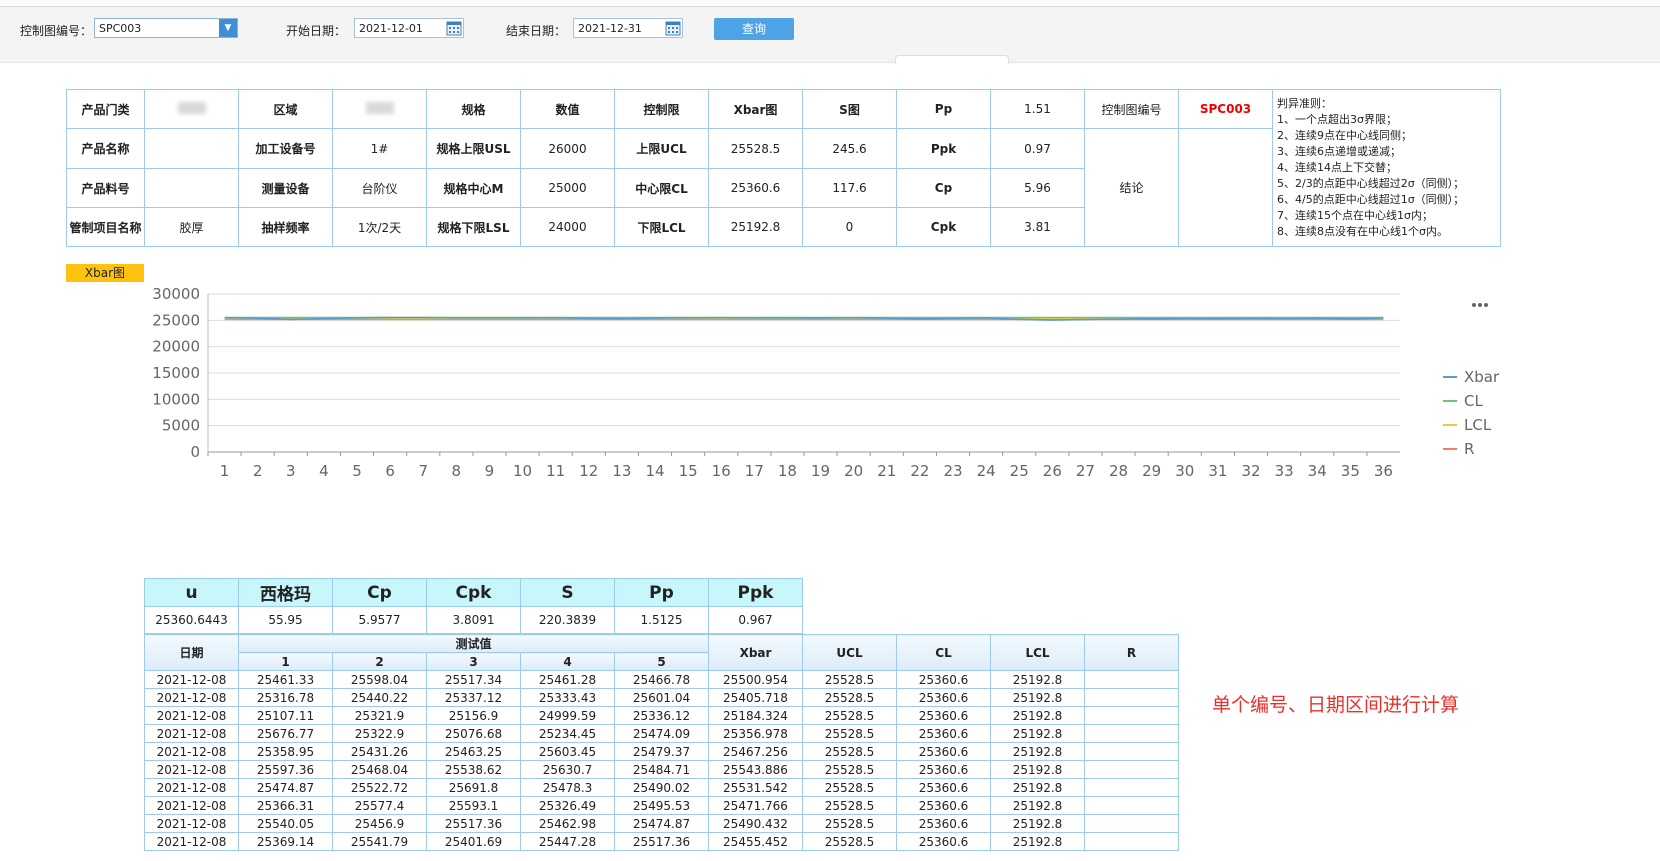 This screenshot has width=1660, height=861. Describe the element at coordinates (195, 452) in the screenshot. I see `y-tick-label: 0` at that location.